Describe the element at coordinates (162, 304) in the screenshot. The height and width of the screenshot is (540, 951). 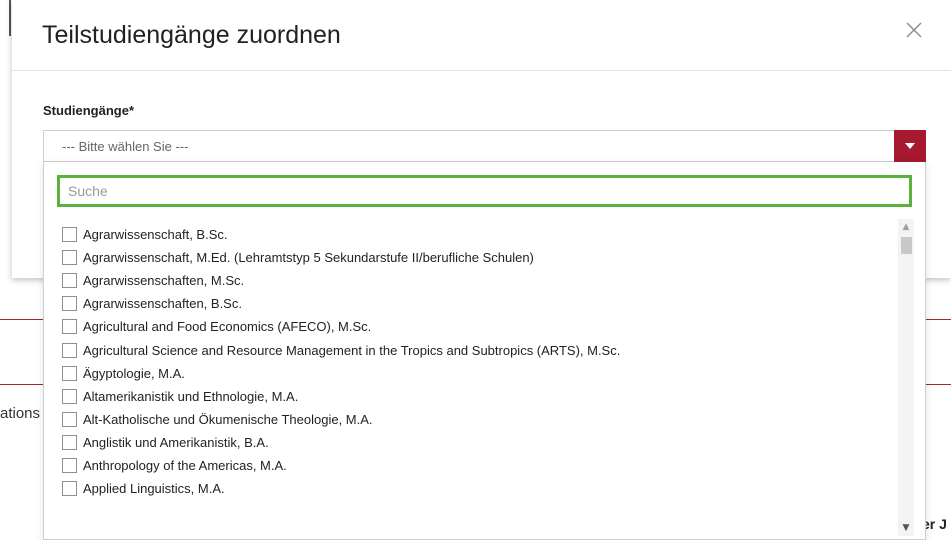
I see `option-label: Agrarwissenschaften, B.Sc.` at that location.